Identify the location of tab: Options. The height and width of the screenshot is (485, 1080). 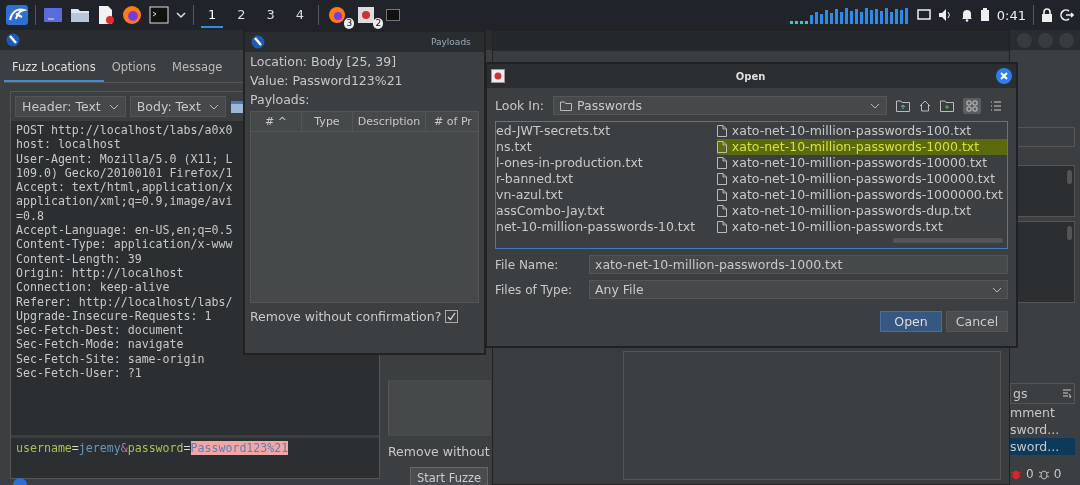
(133, 68).